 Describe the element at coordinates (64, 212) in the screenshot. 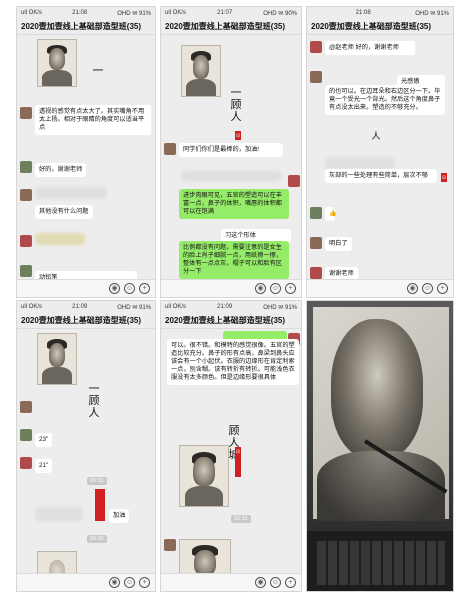

I see `message-bubble: 其他没有什么问题` at that location.